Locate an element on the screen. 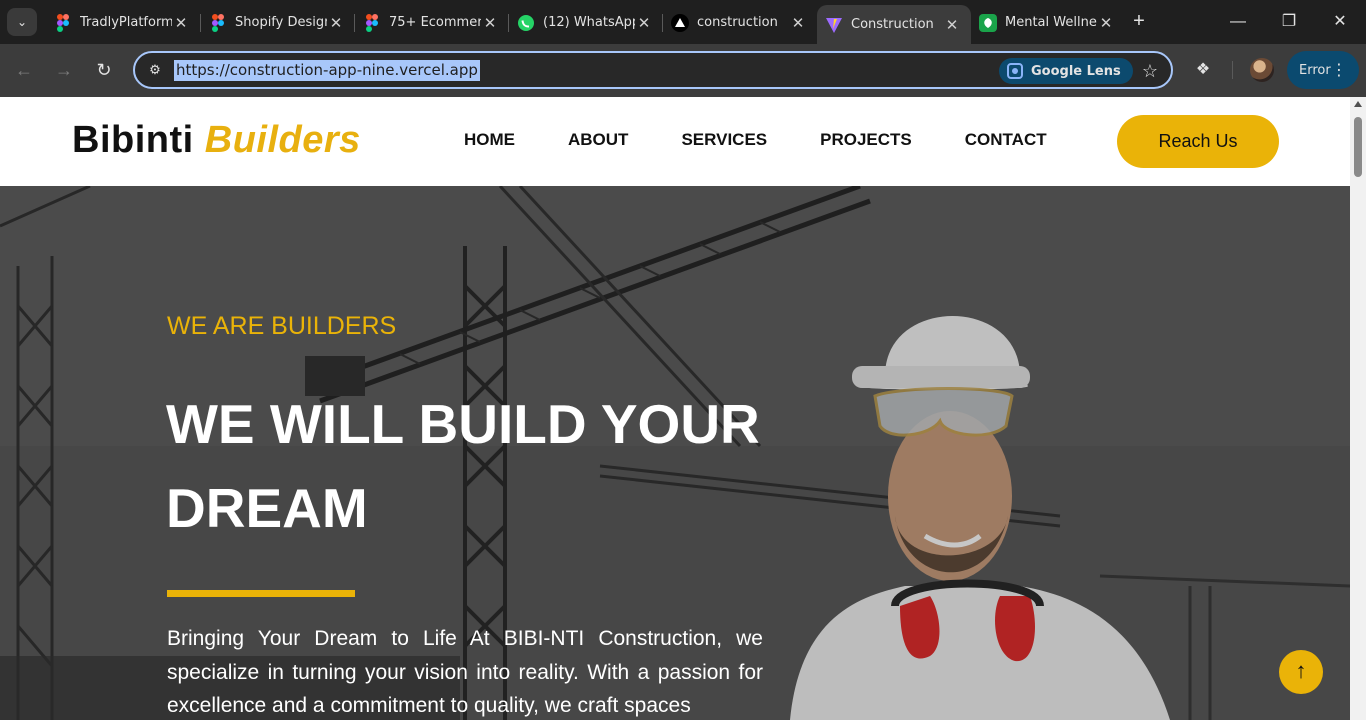  tab-title: Shopify Design is located at coordinates (281, 22).